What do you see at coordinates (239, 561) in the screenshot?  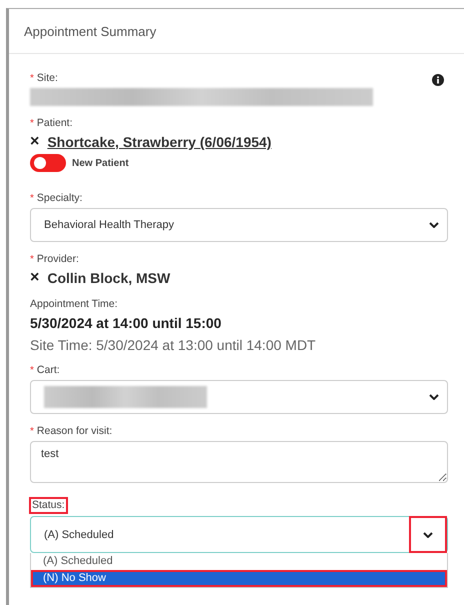 I see `dropdown-option: (A) Scheduled` at bounding box center [239, 561].